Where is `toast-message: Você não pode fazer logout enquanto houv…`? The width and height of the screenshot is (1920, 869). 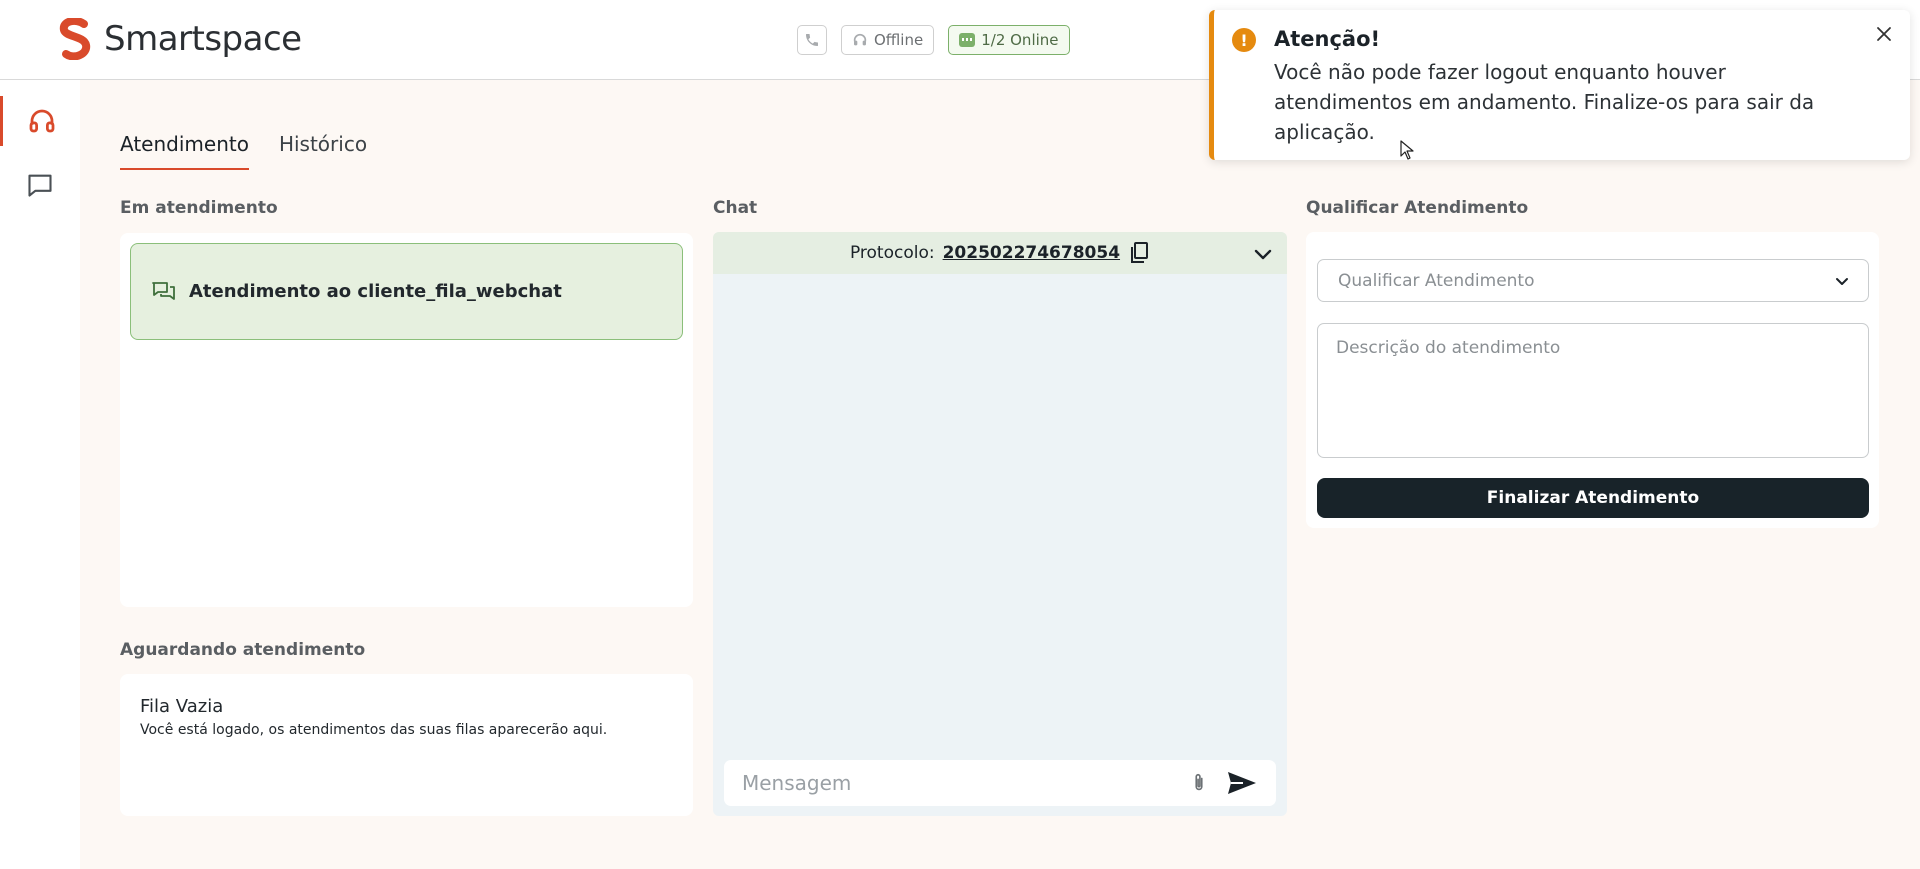
toast-message: Você não pode fazer logout enquanto houv… is located at coordinates (1544, 102).